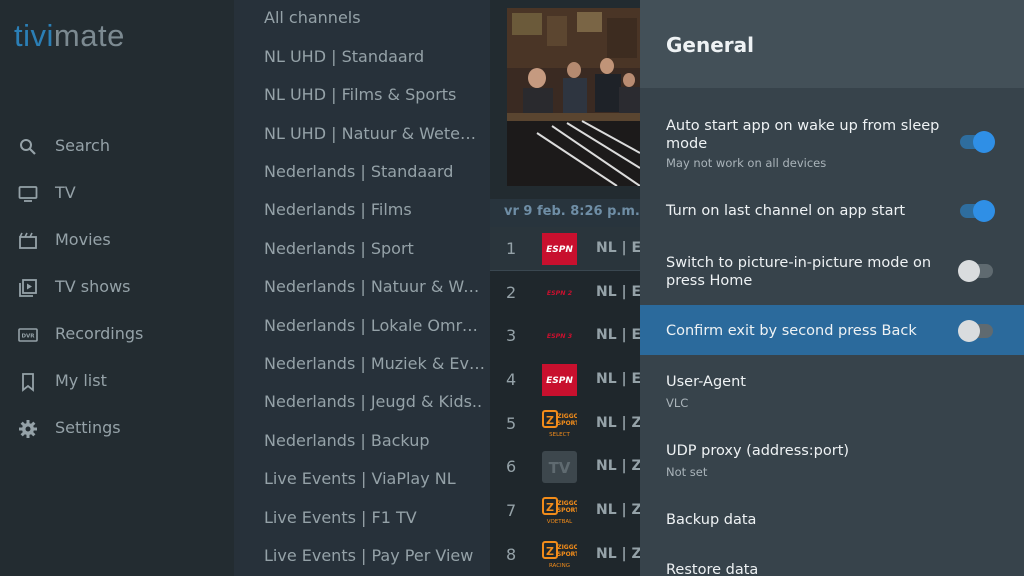  Describe the element at coordinates (375, 17) in the screenshot. I see `group-item: All channels` at that location.